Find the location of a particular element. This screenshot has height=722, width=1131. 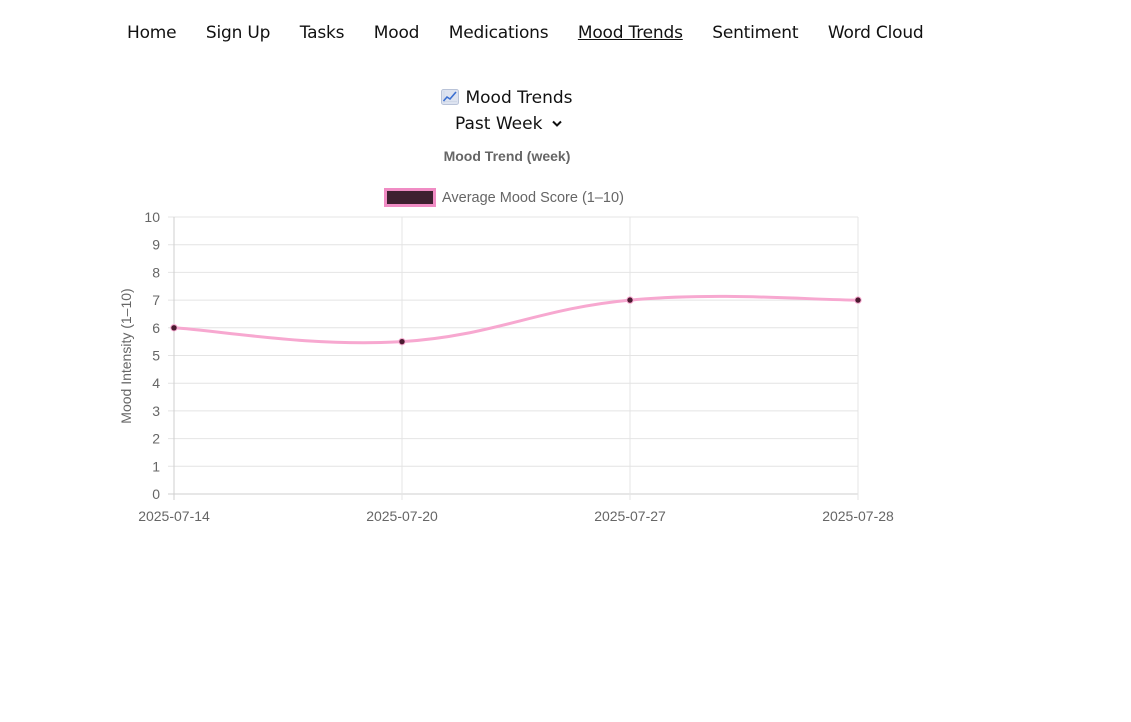

x-tick-label: 2025-07-20 is located at coordinates (402, 516).